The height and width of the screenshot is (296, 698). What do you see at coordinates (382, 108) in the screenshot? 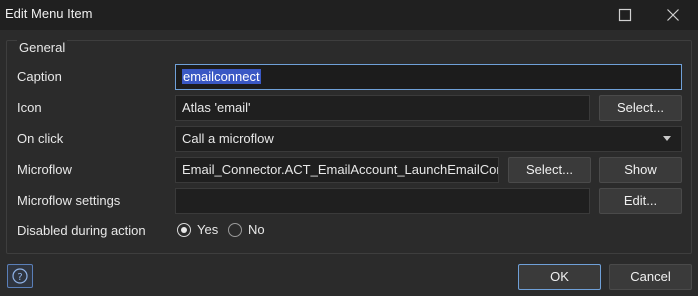
I see `icon-field: Atlas 'email'` at bounding box center [382, 108].